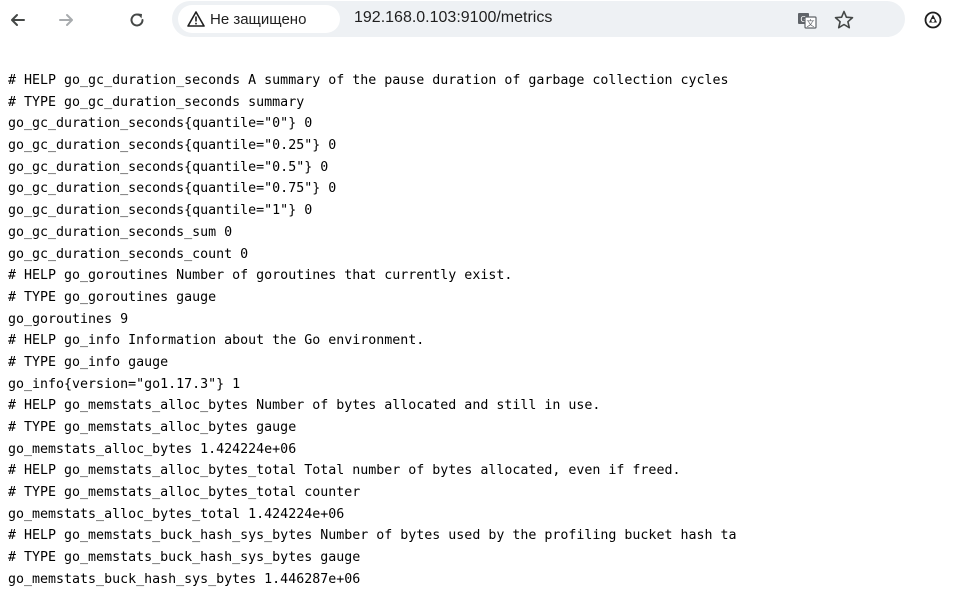 This screenshot has height=598, width=955. I want to click on metric-line: go_memstats_alloc_bytes 1.424224e+06, so click(152, 449).